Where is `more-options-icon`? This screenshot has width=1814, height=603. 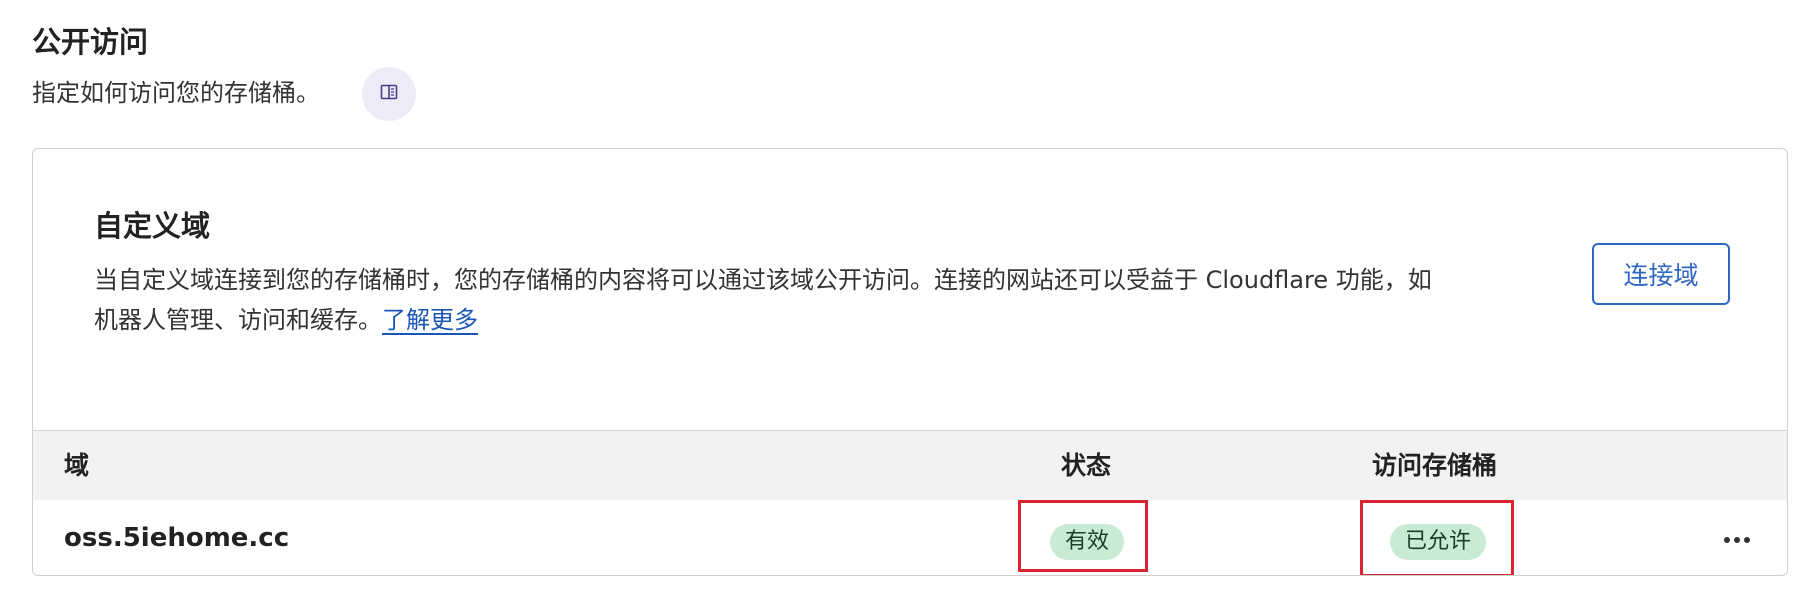
more-options-icon is located at coordinates (1737, 538).